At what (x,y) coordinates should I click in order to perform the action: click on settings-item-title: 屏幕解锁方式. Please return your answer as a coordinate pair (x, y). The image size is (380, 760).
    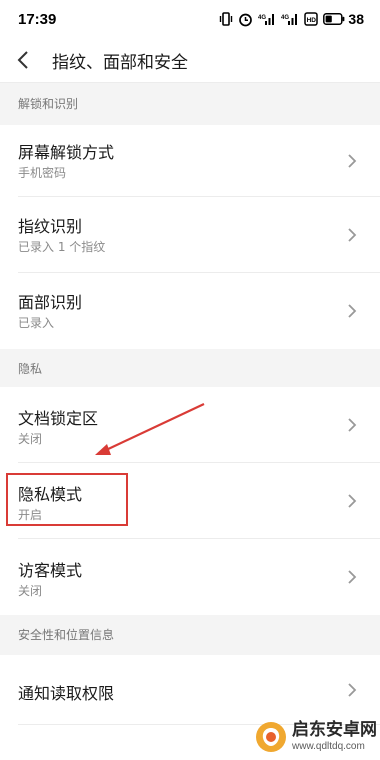
    Looking at the image, I should click on (66, 152).